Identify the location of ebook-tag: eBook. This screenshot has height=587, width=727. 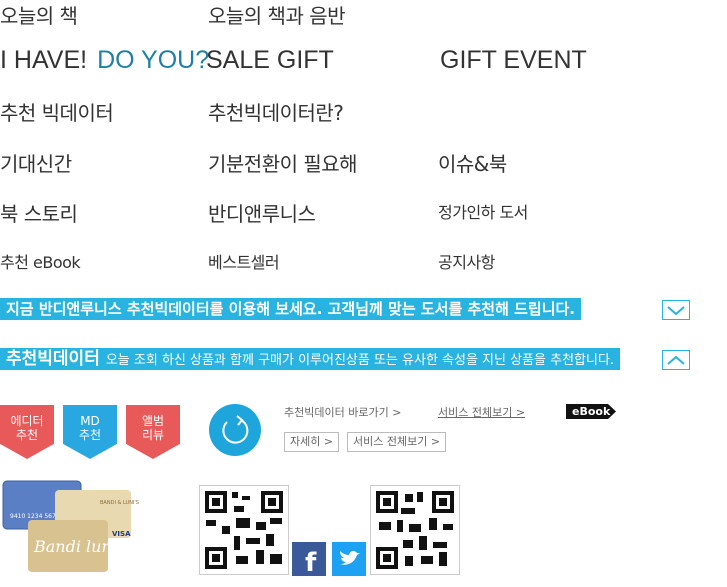
(591, 411).